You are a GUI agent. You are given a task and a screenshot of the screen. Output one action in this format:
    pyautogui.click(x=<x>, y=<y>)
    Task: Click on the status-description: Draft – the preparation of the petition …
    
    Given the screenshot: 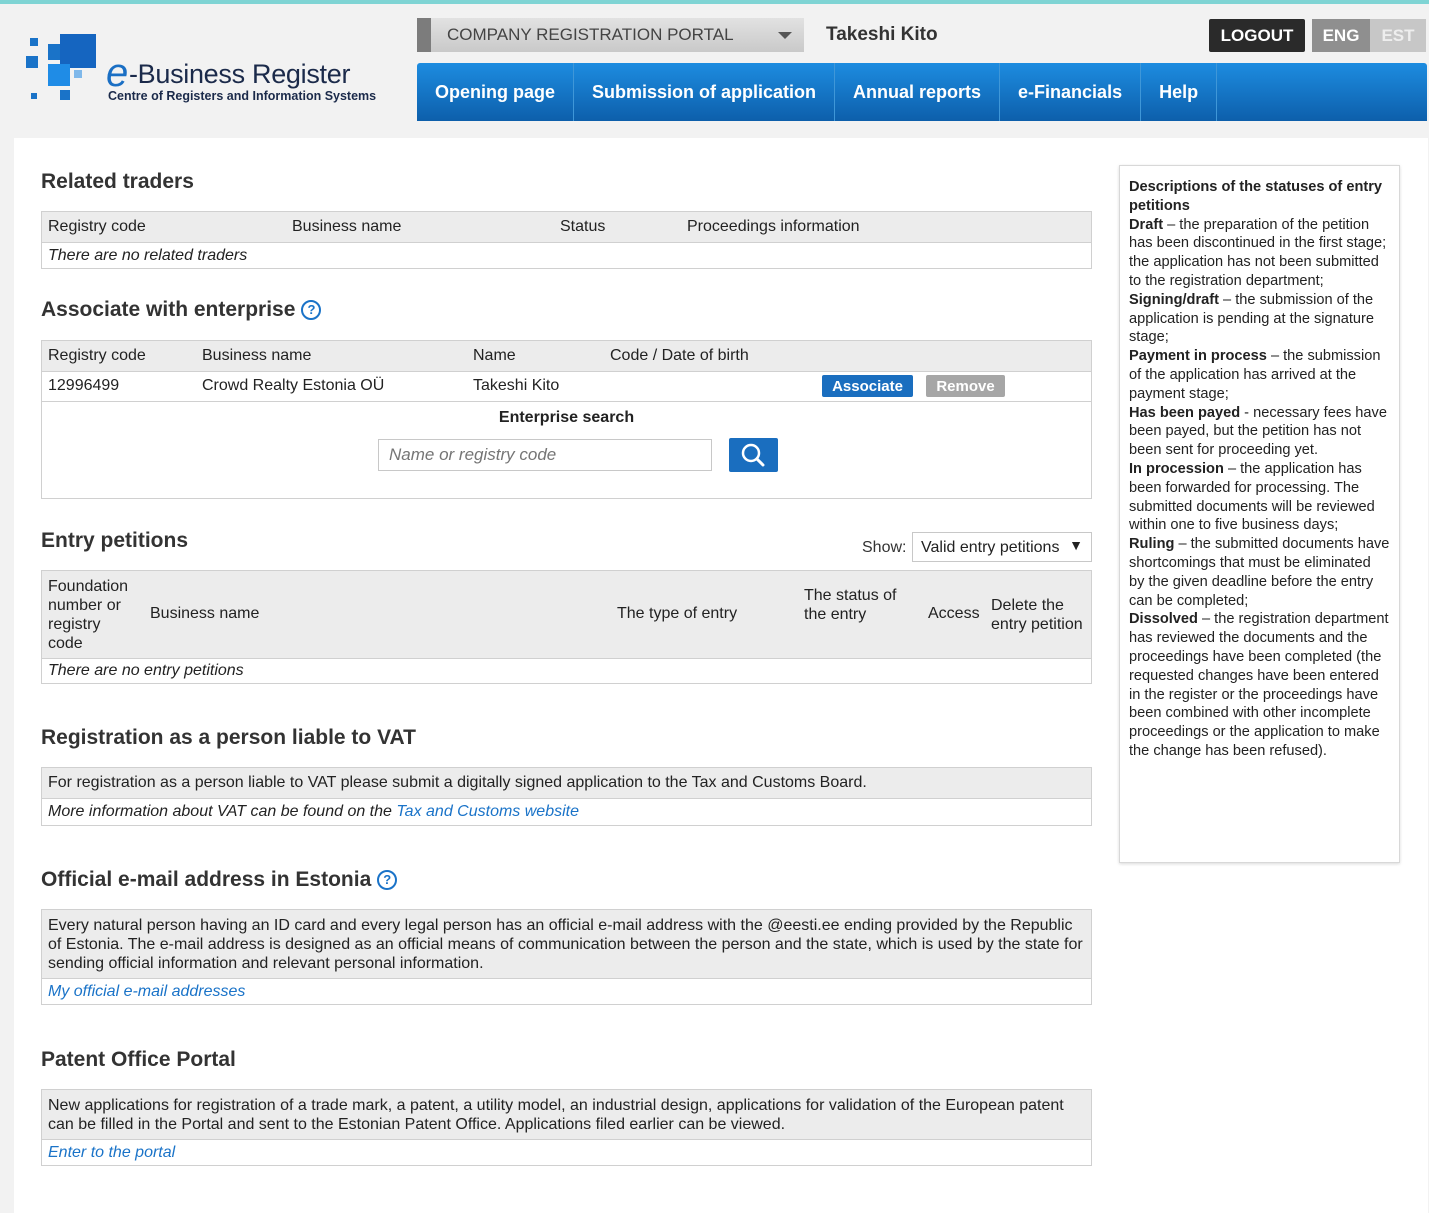 What is the action you would take?
    pyautogui.click(x=1258, y=252)
    